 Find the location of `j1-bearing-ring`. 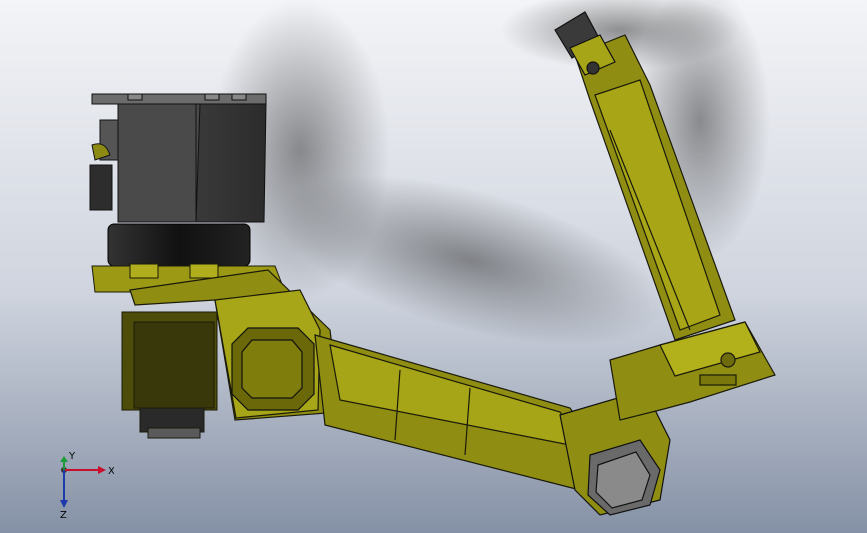

j1-bearing-ring is located at coordinates (179, 245).